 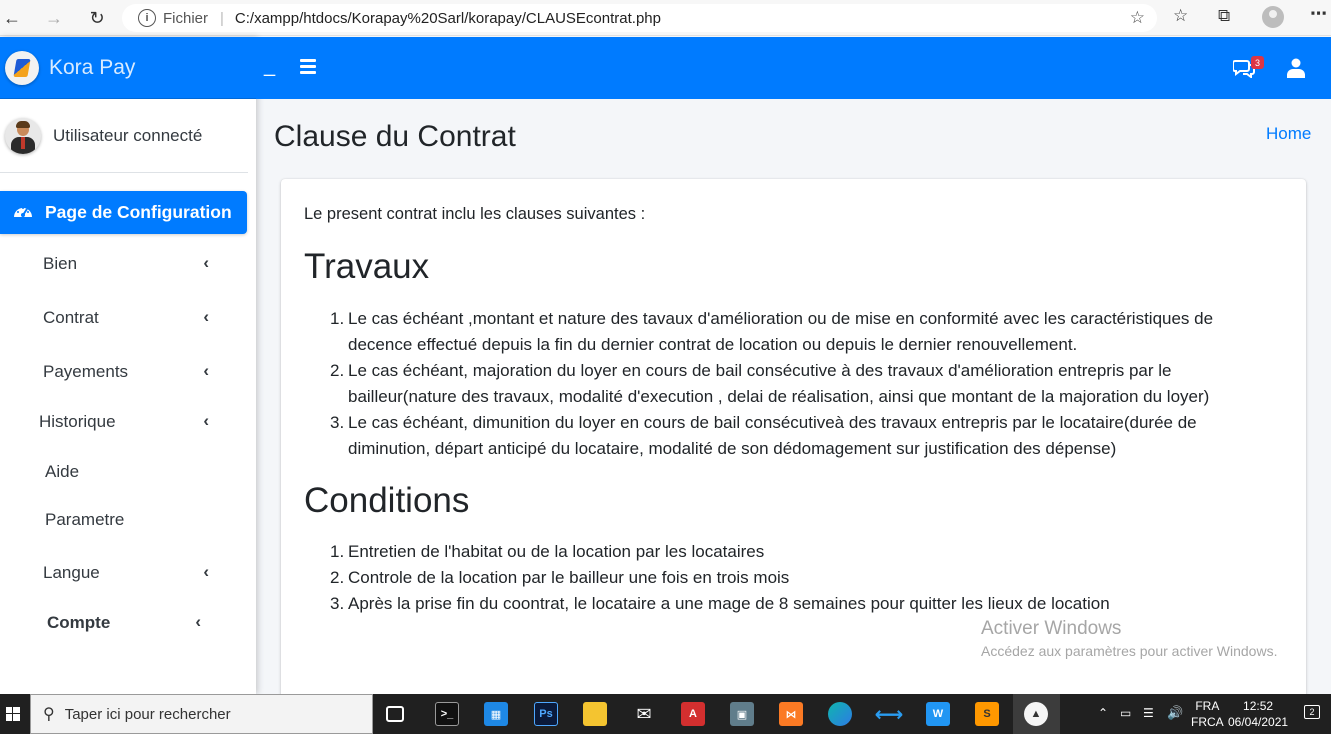 I want to click on top-navbar: _ 3, so click(x=793, y=68).